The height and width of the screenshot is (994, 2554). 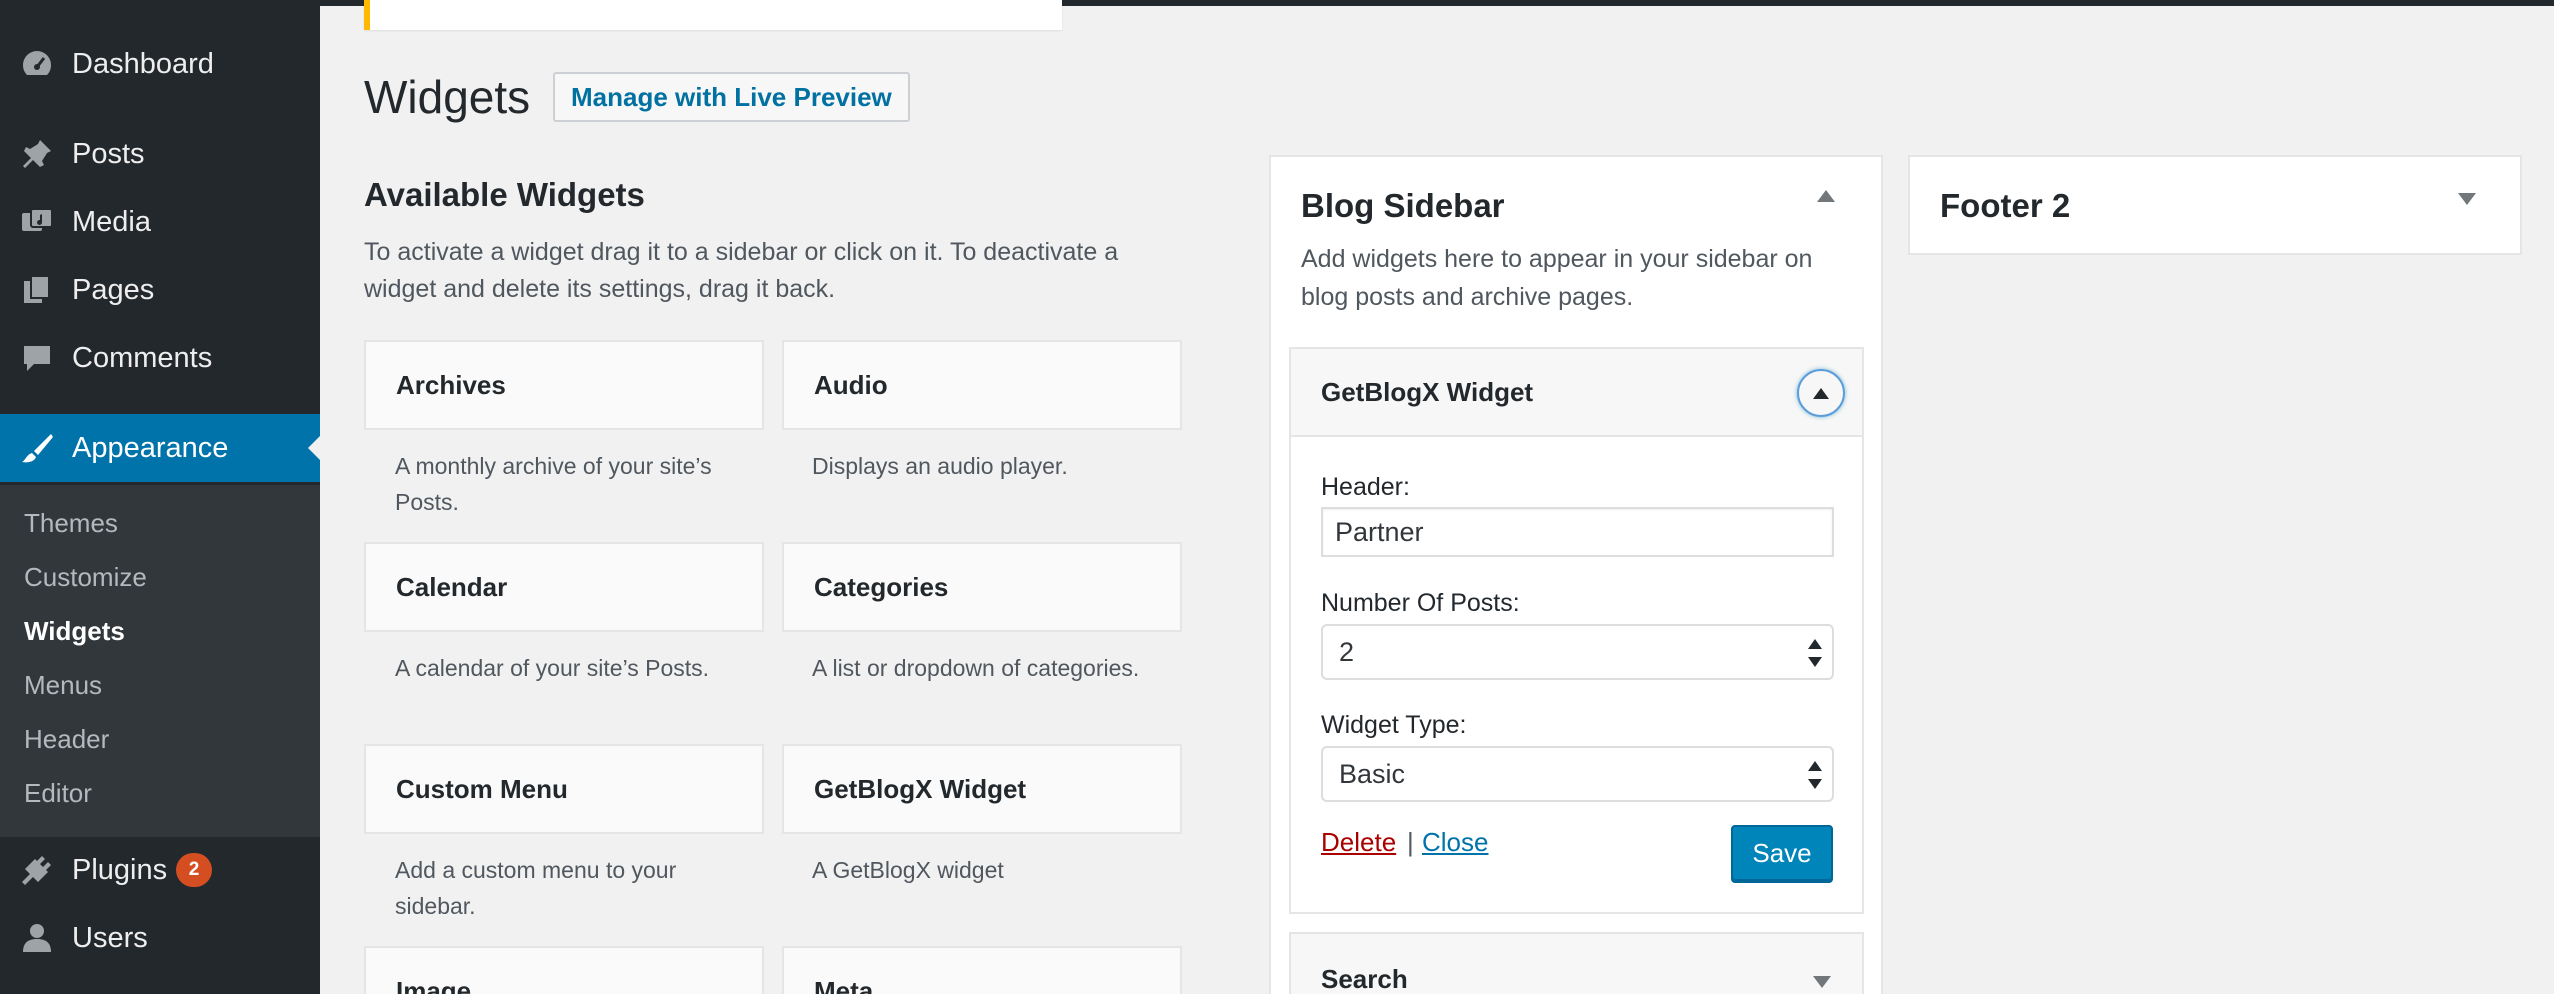 What do you see at coordinates (74, 631) in the screenshot?
I see `submenu-widgets: Widgets` at bounding box center [74, 631].